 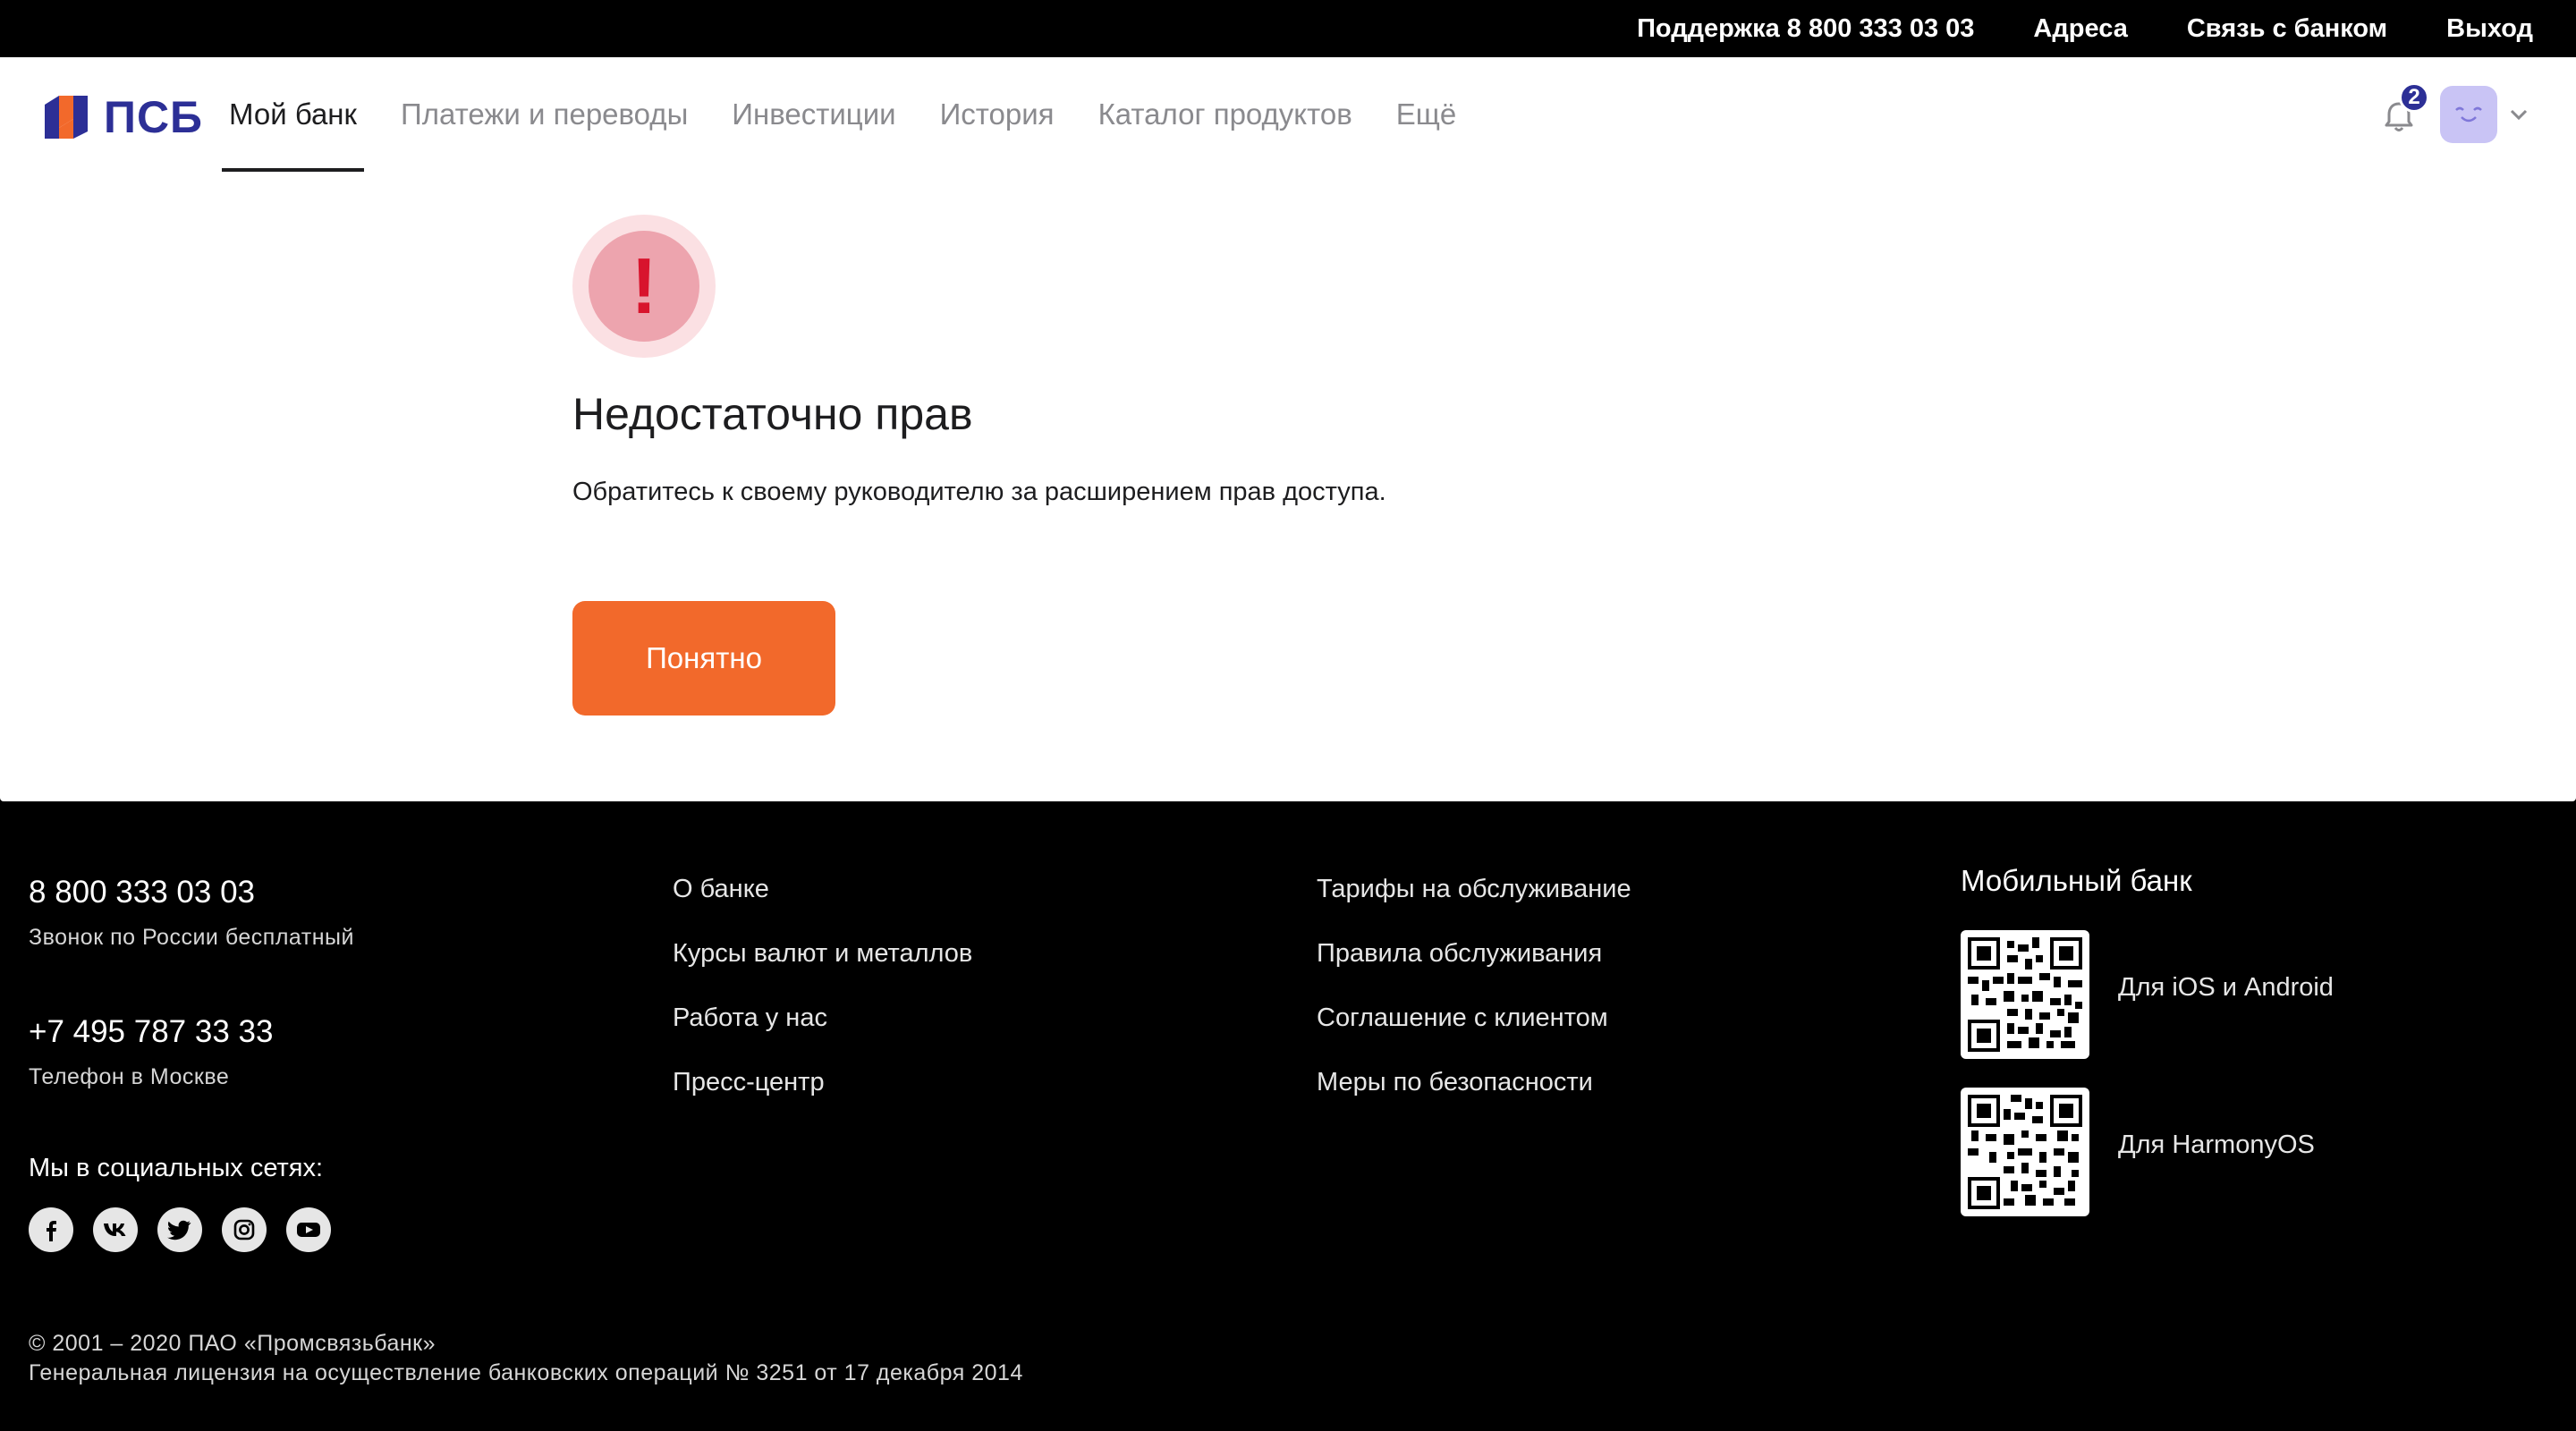 I want to click on avatar, so click(x=2468, y=115).